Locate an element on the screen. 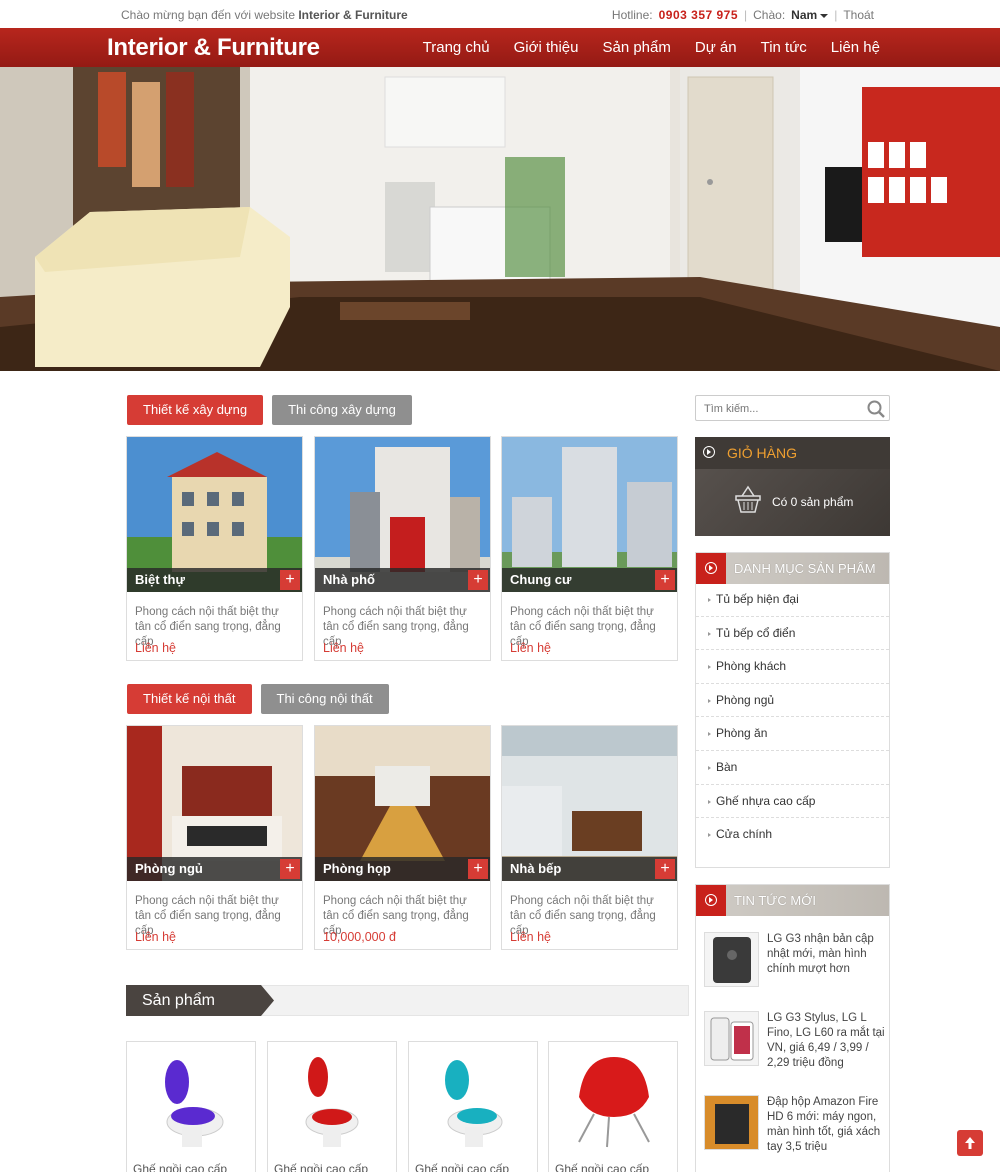 This screenshot has height=1172, width=1000. category-item: Cửa chính is located at coordinates (792, 835).